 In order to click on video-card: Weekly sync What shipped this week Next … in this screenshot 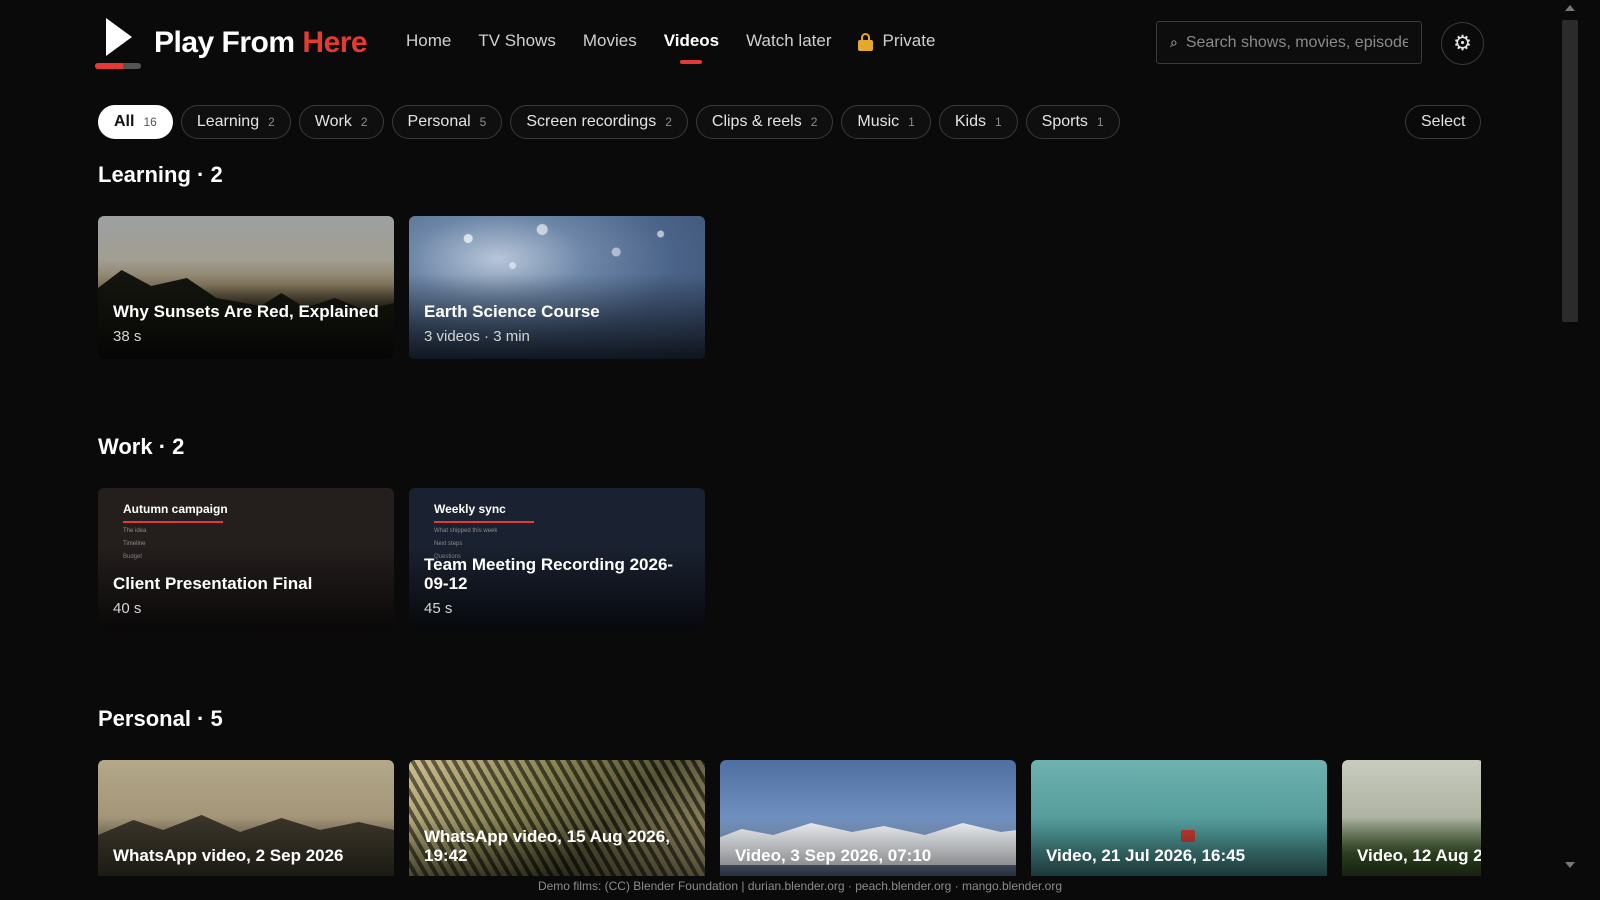, I will do `click(557, 559)`.